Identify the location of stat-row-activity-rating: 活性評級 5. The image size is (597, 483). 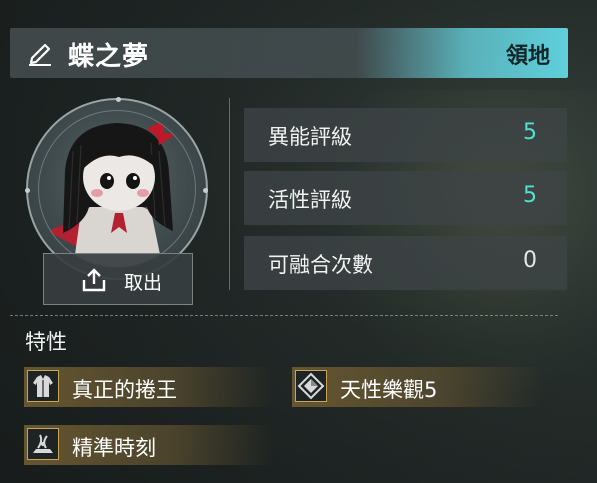
(405, 198).